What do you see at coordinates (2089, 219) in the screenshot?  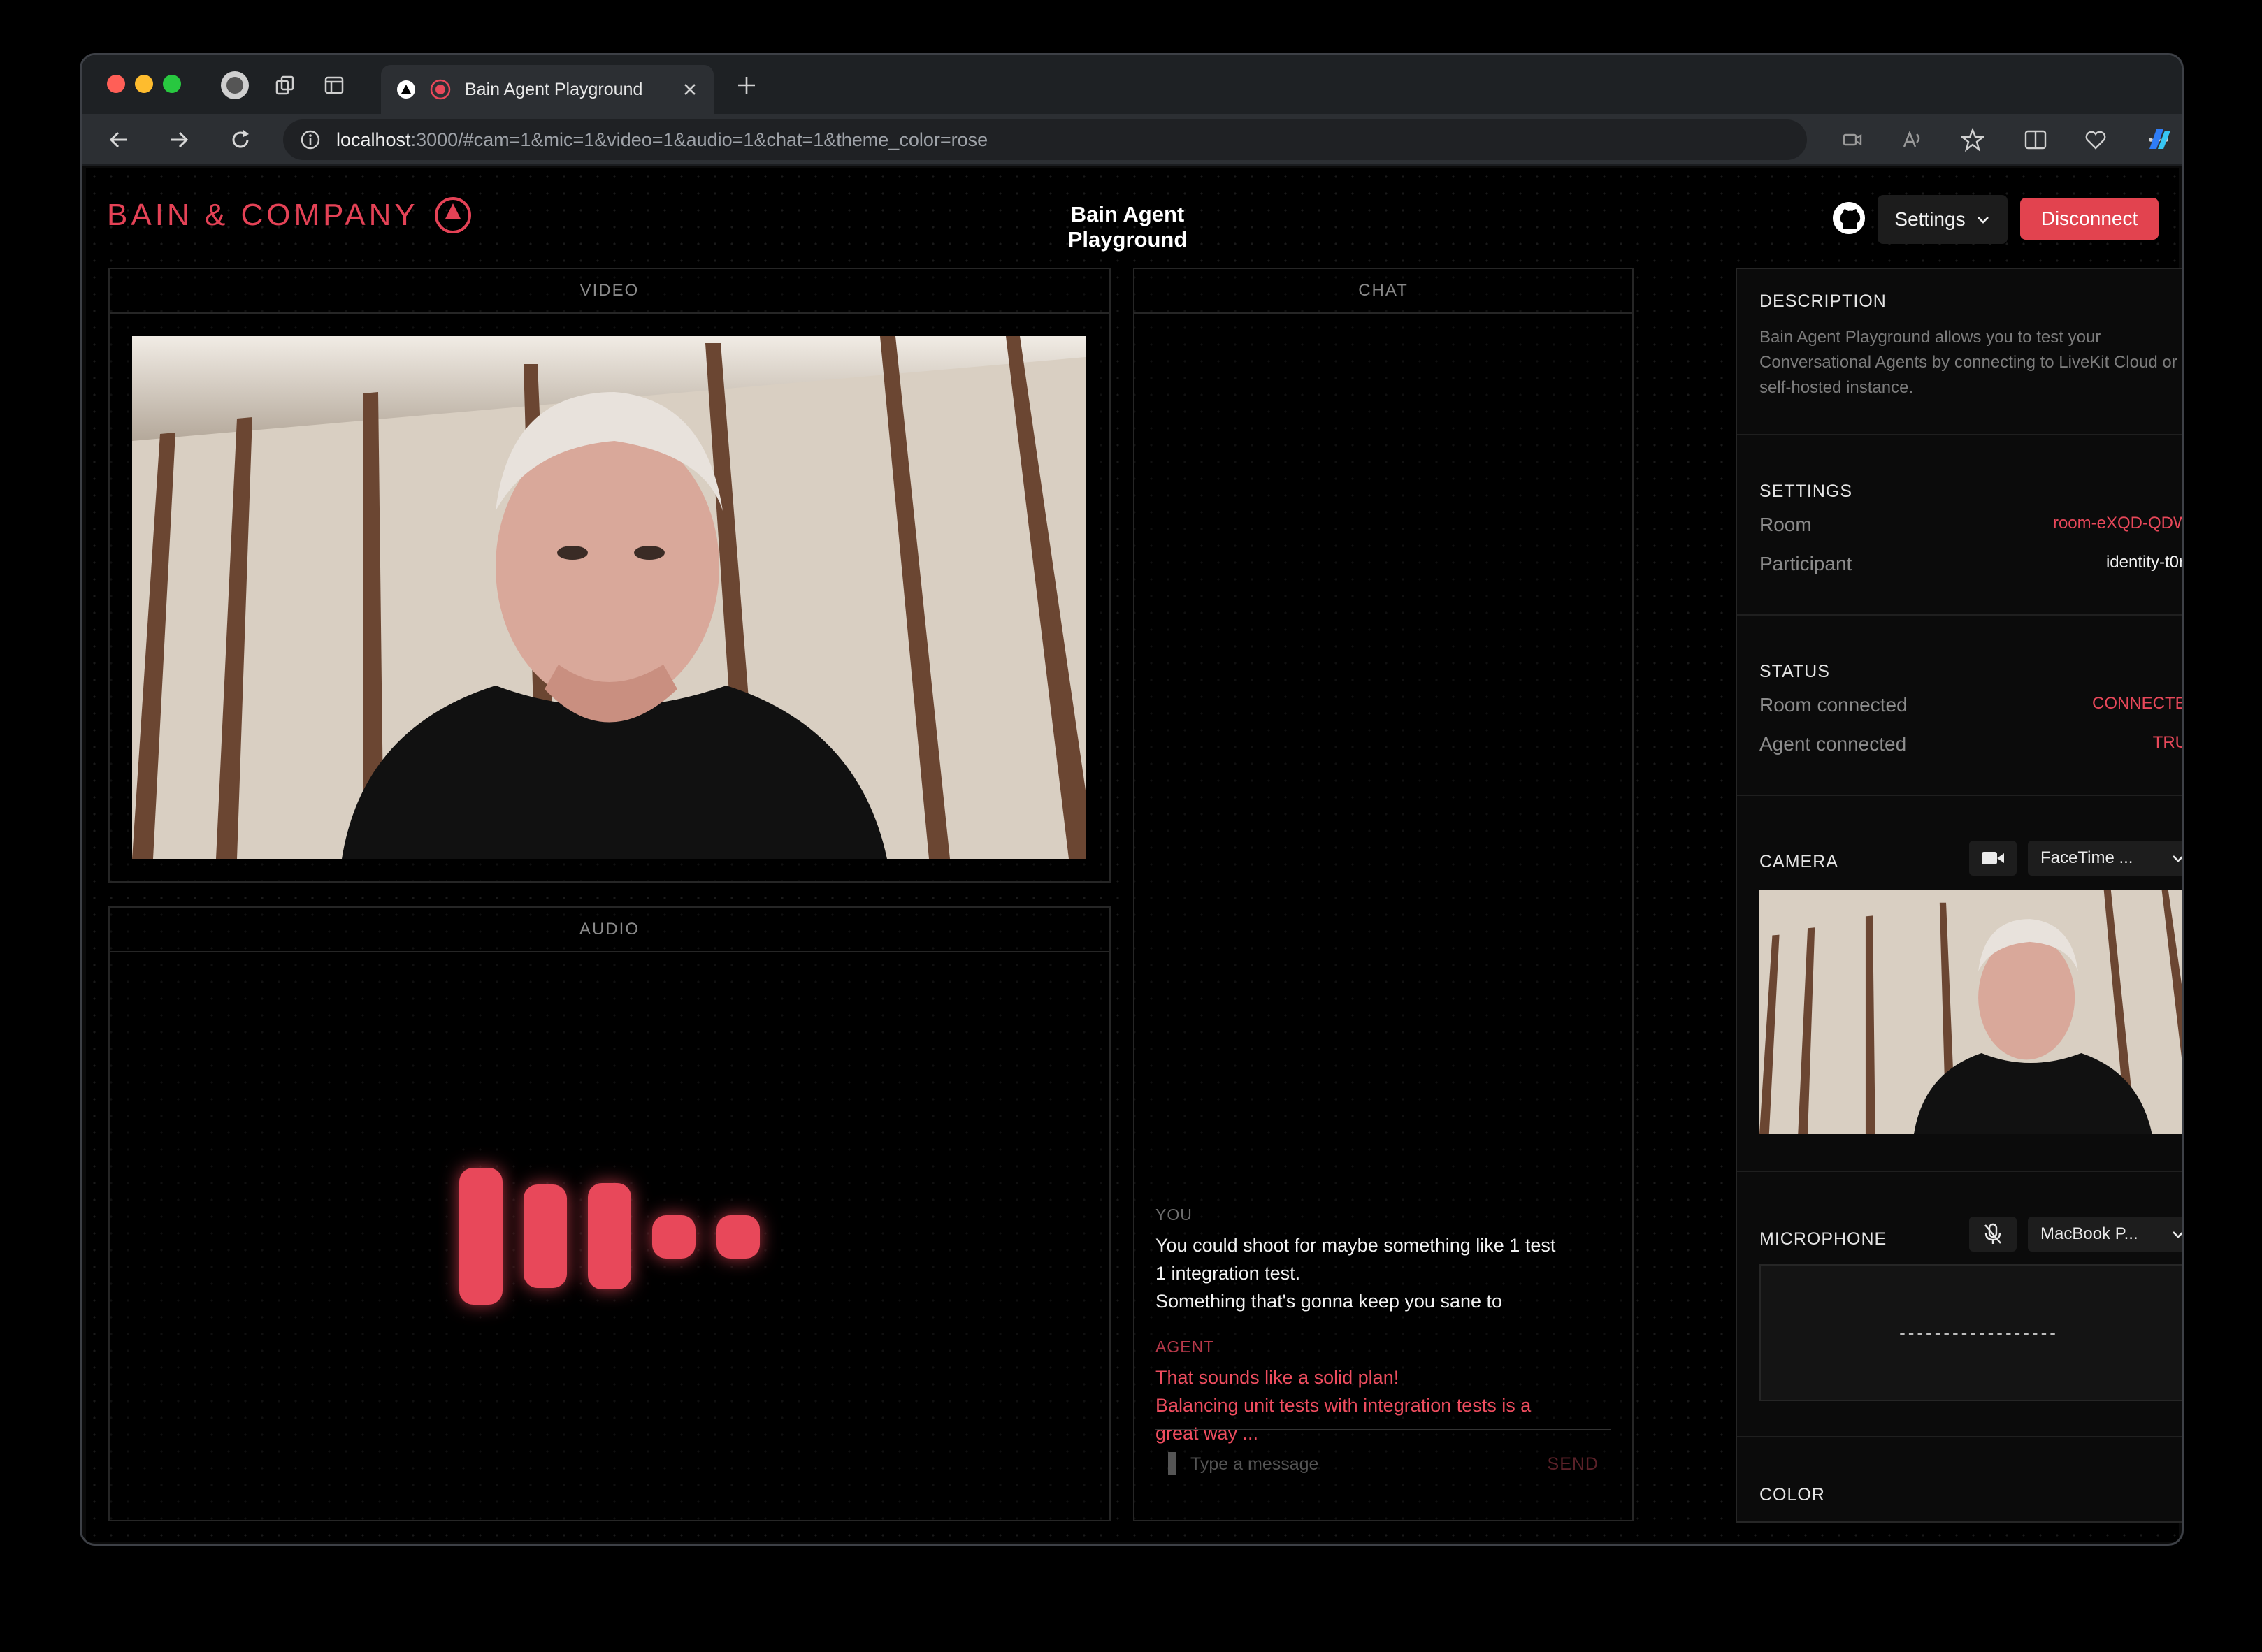 I see `disconnect-button: Disconnect` at bounding box center [2089, 219].